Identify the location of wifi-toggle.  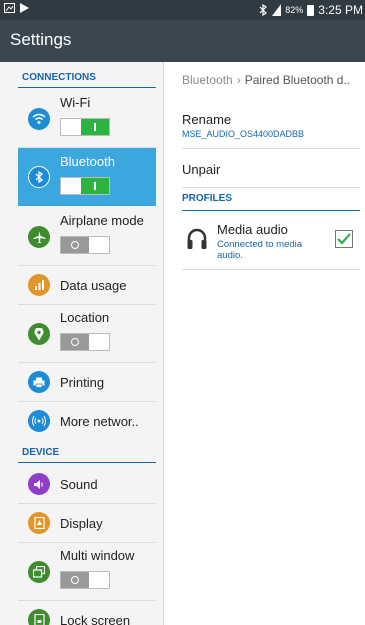
(85, 127).